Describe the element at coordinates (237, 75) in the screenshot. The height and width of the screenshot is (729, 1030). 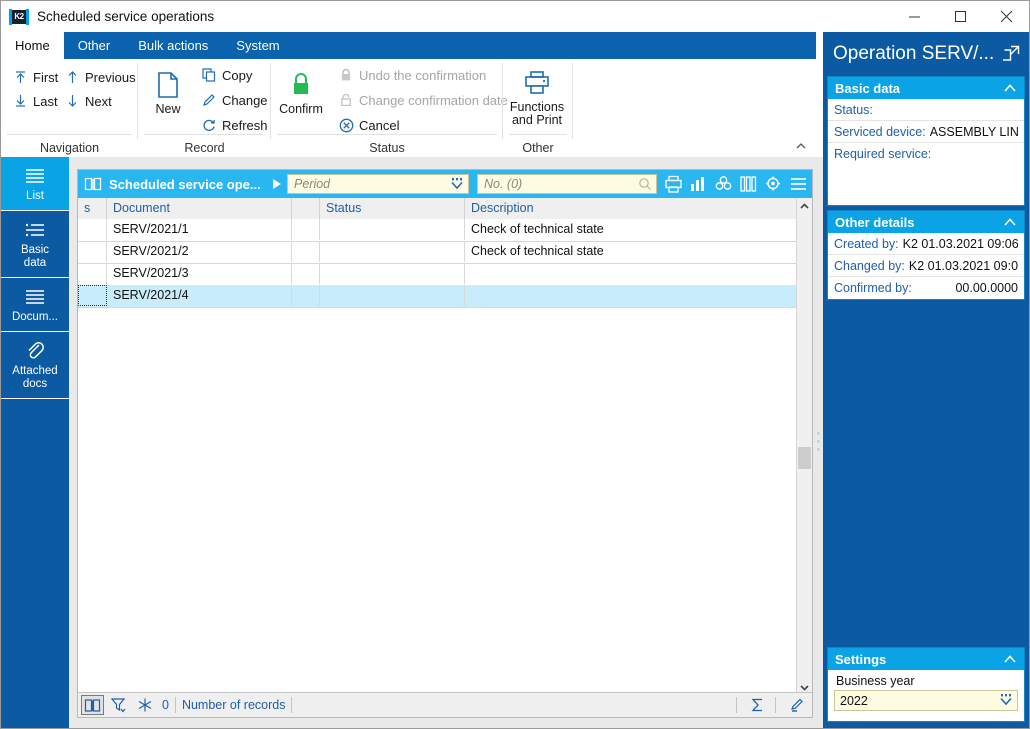
I see `copy-label: Copy` at that location.